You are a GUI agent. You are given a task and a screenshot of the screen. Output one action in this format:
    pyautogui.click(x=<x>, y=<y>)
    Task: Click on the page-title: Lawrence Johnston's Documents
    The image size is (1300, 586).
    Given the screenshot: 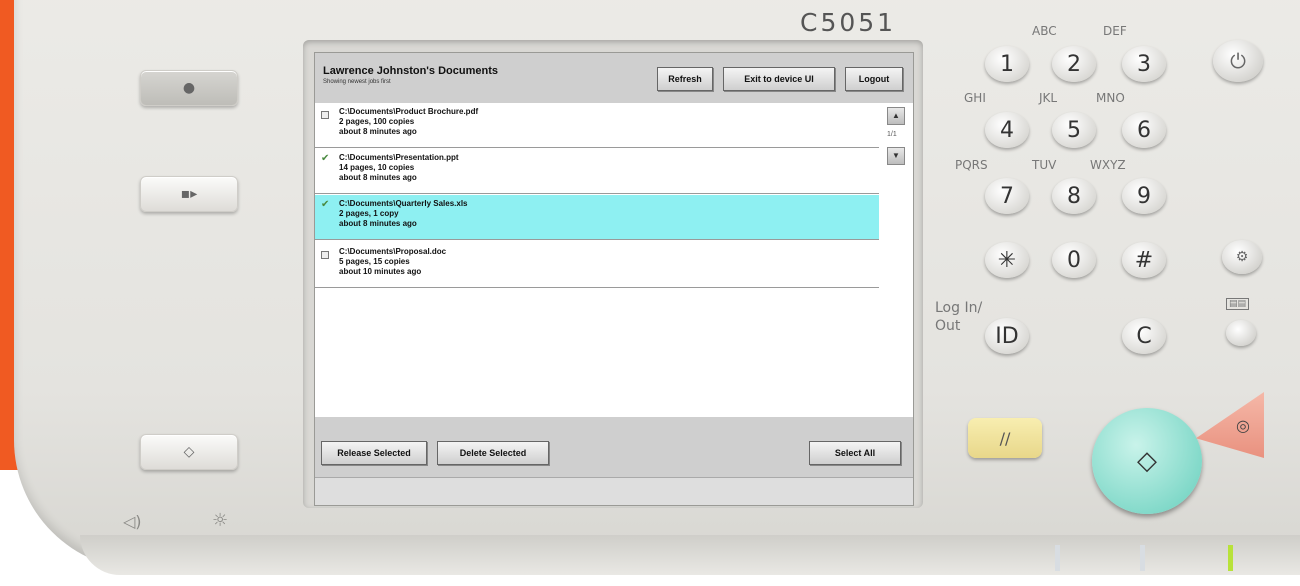 What is the action you would take?
    pyautogui.click(x=410, y=71)
    